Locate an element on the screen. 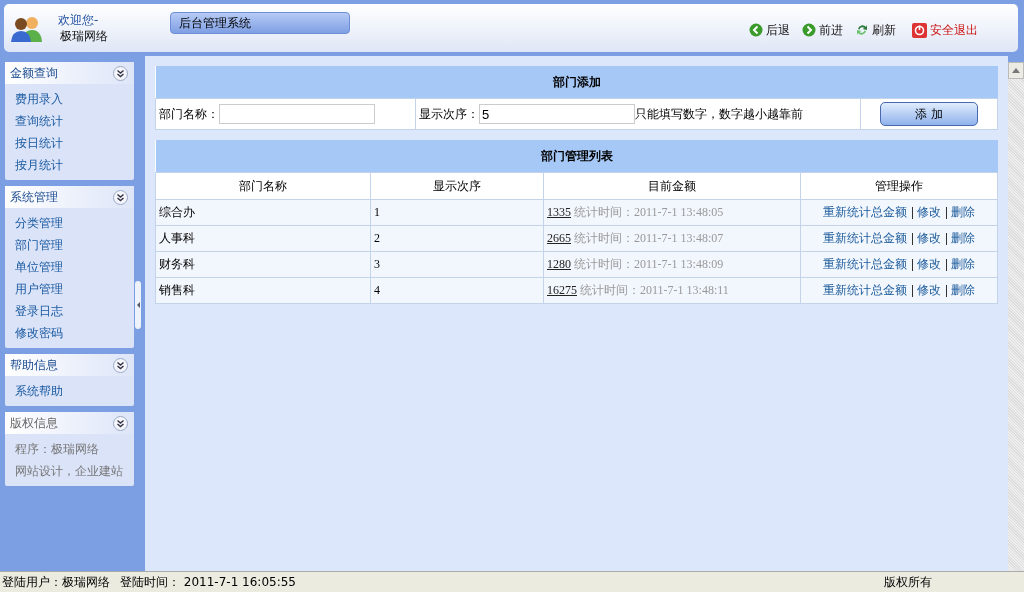 The width and height of the screenshot is (1024, 592). amount-link: 1280 is located at coordinates (559, 264).